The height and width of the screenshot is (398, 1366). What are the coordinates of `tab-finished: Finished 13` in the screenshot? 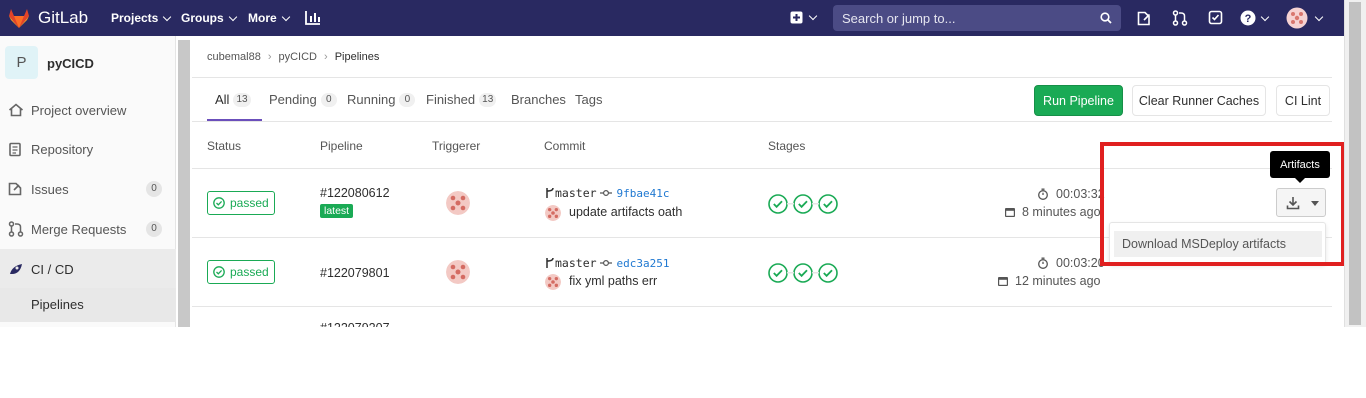 It's located at (461, 99).